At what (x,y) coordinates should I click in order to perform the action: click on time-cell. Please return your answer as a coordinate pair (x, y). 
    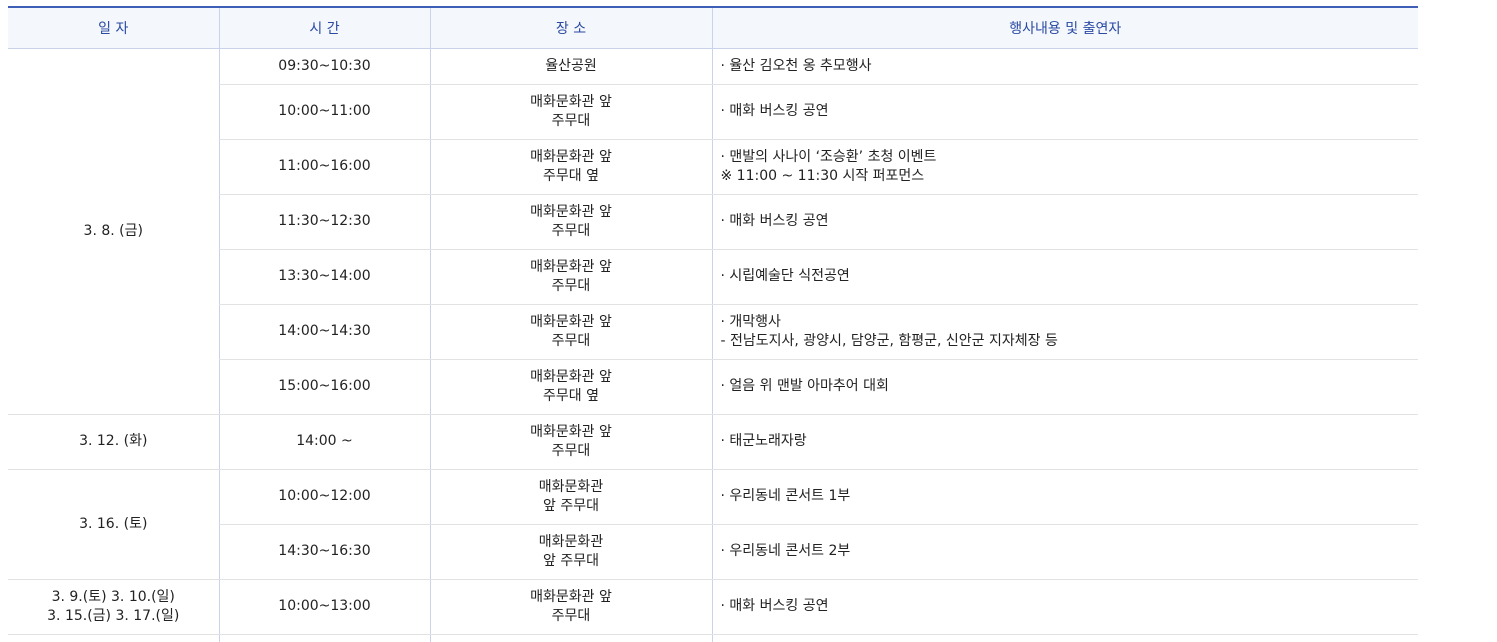
    Looking at the image, I should click on (324, 638).